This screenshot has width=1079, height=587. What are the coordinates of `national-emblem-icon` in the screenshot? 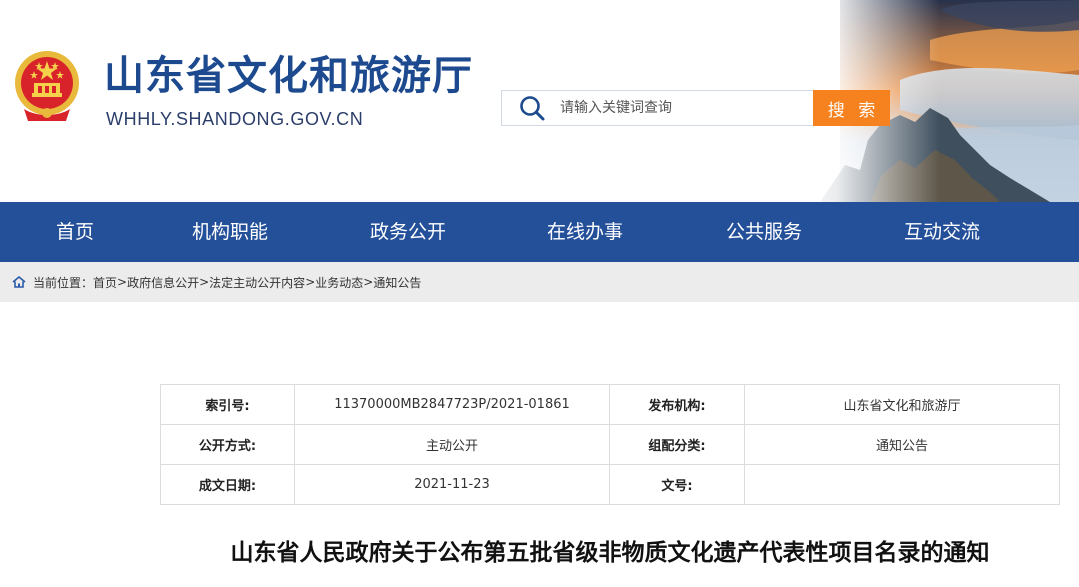 It's located at (47, 86).